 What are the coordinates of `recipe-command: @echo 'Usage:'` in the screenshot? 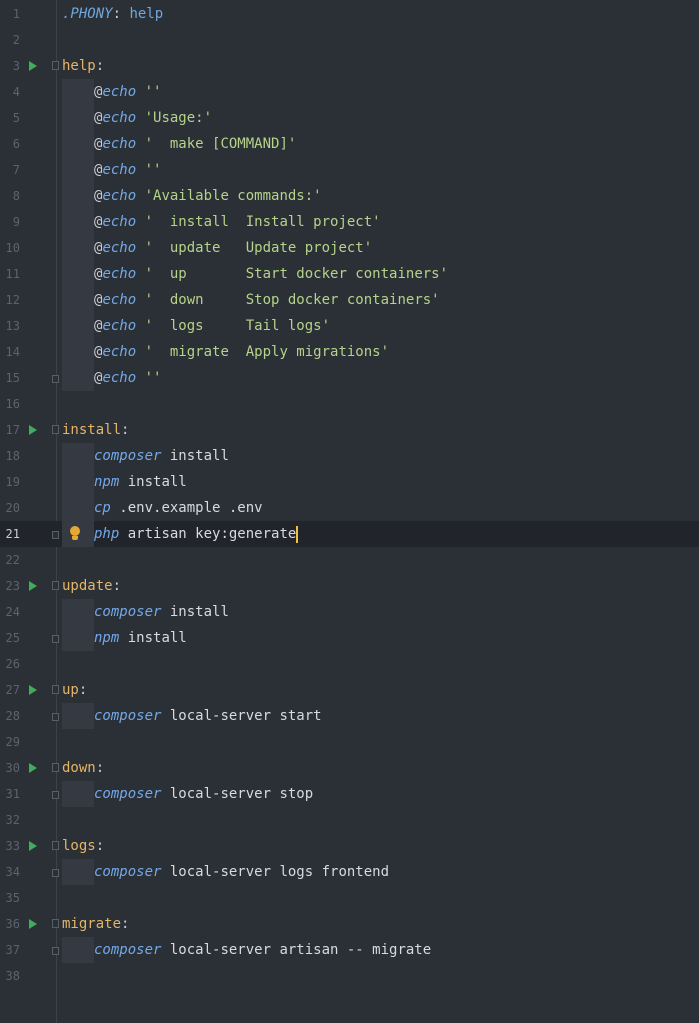 It's located at (153, 118).